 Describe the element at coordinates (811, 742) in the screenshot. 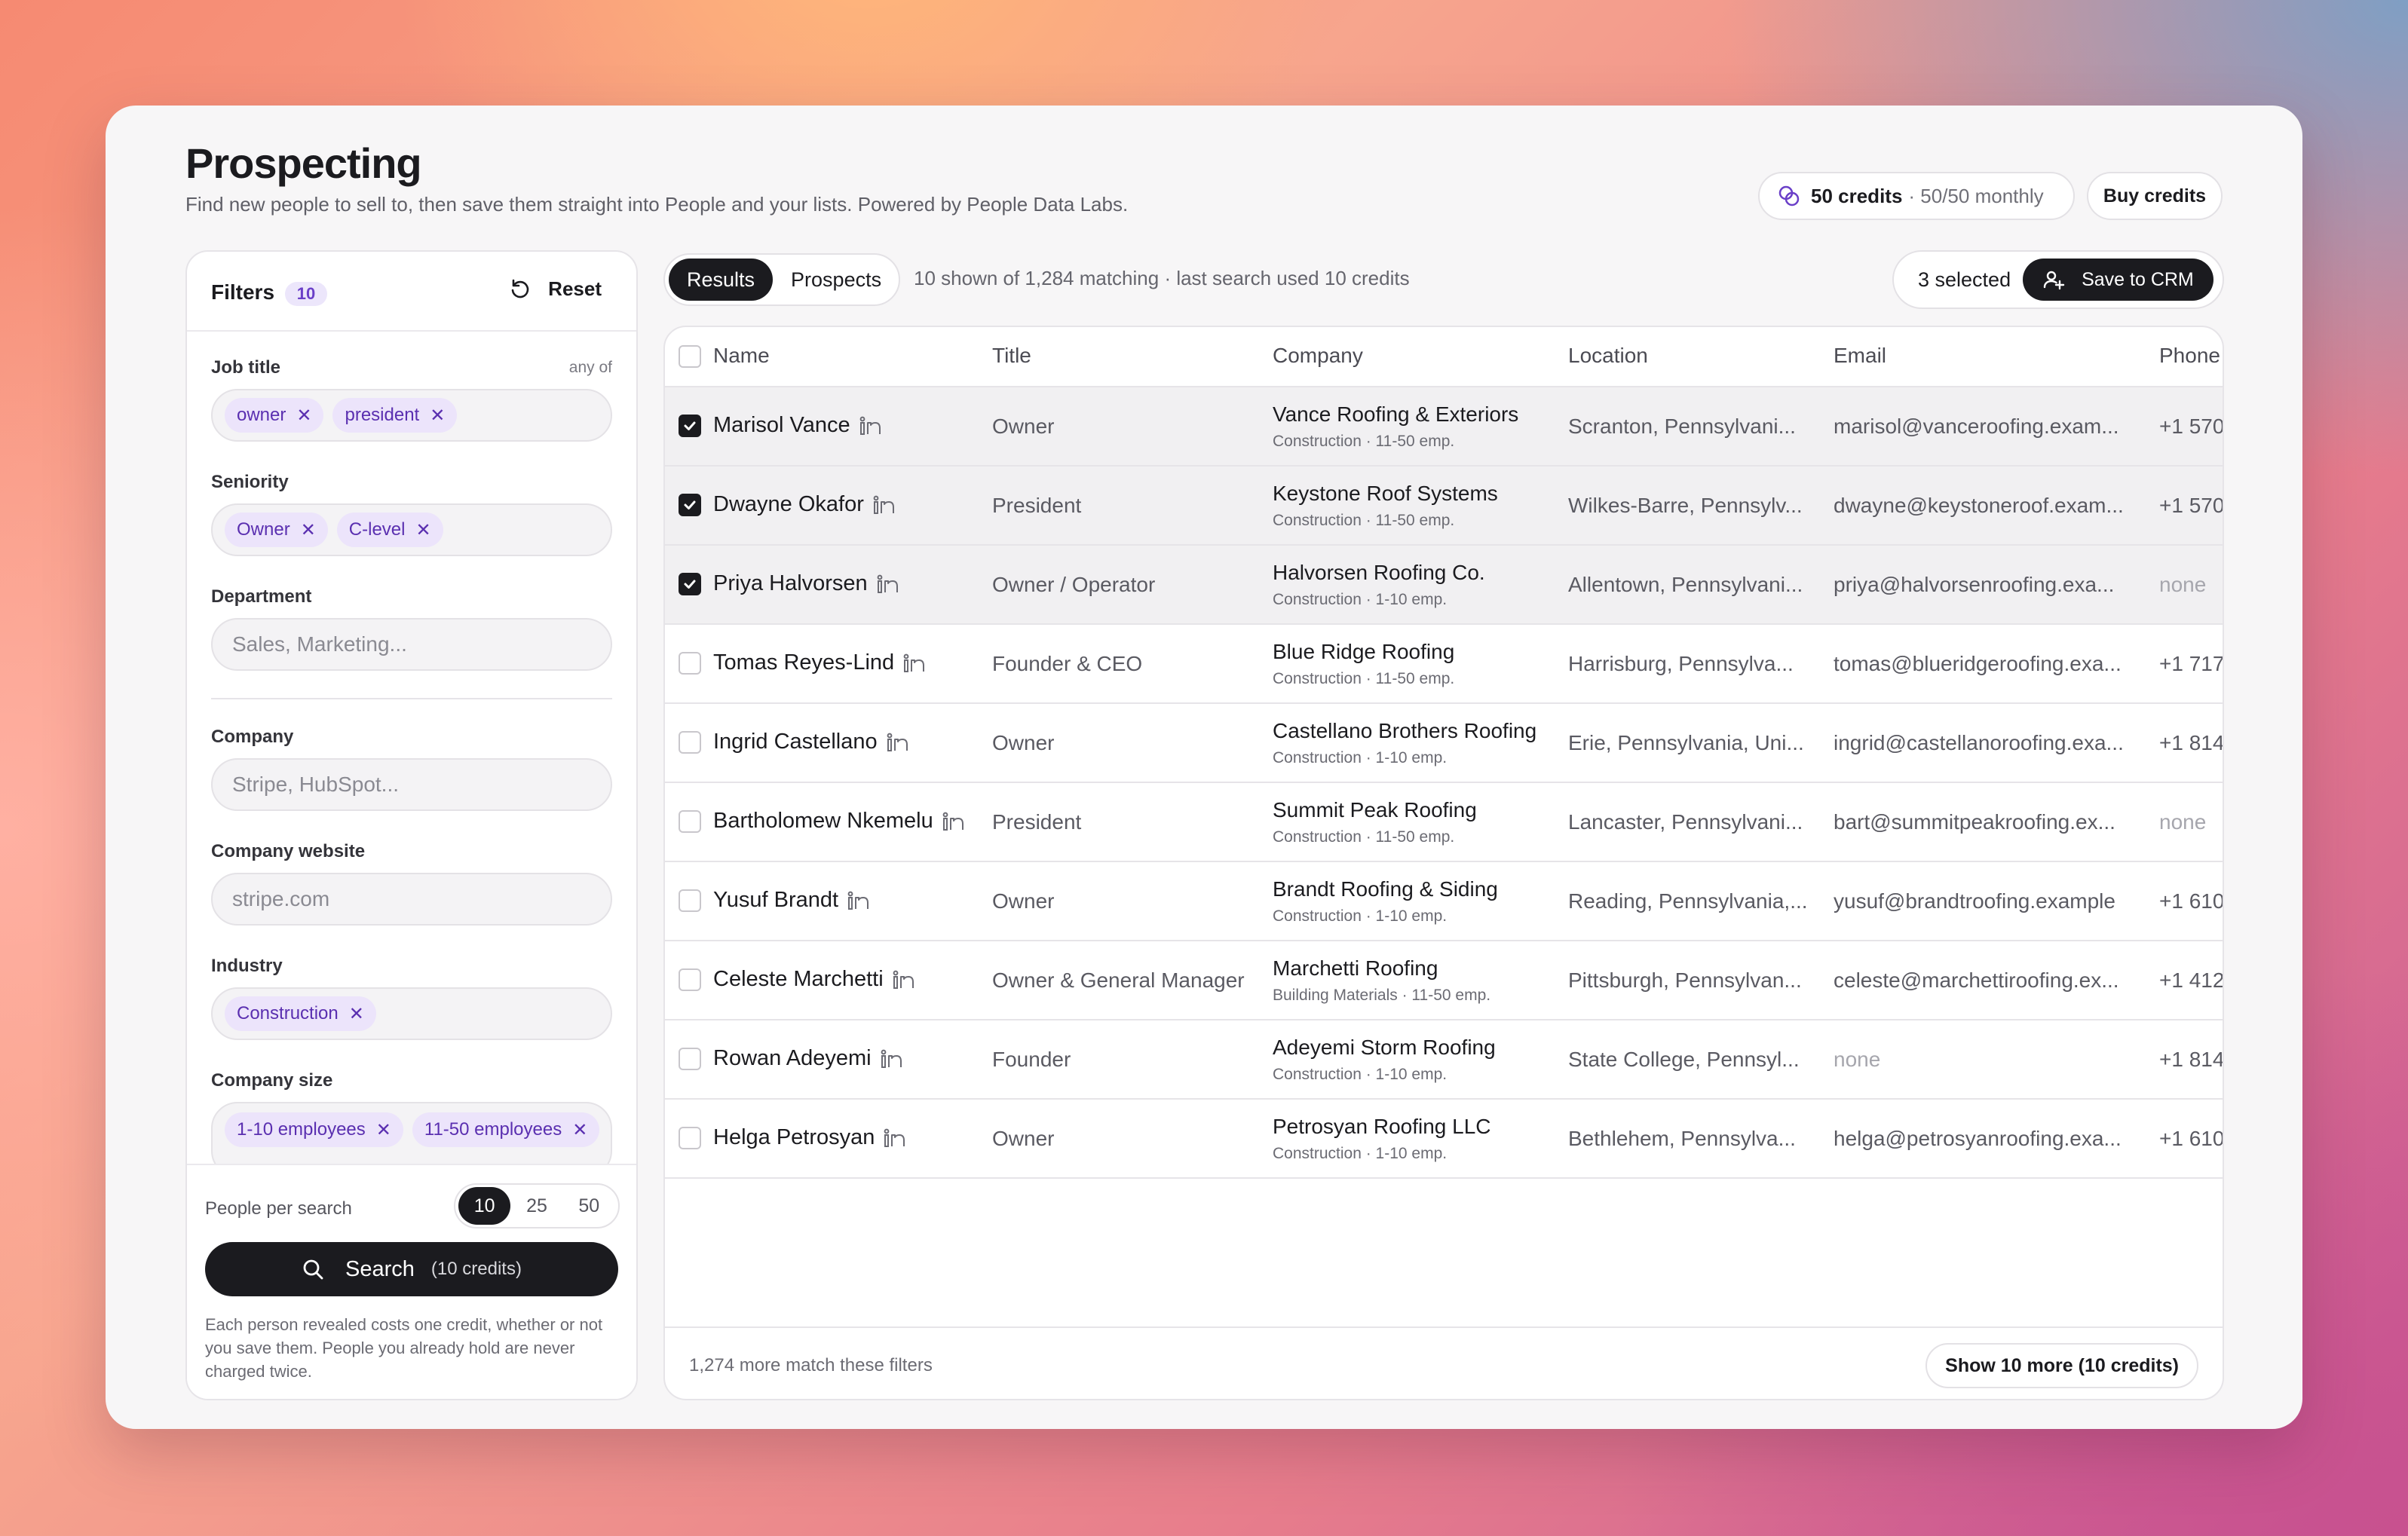

I see `person-name: Ingrid Castellano` at that location.